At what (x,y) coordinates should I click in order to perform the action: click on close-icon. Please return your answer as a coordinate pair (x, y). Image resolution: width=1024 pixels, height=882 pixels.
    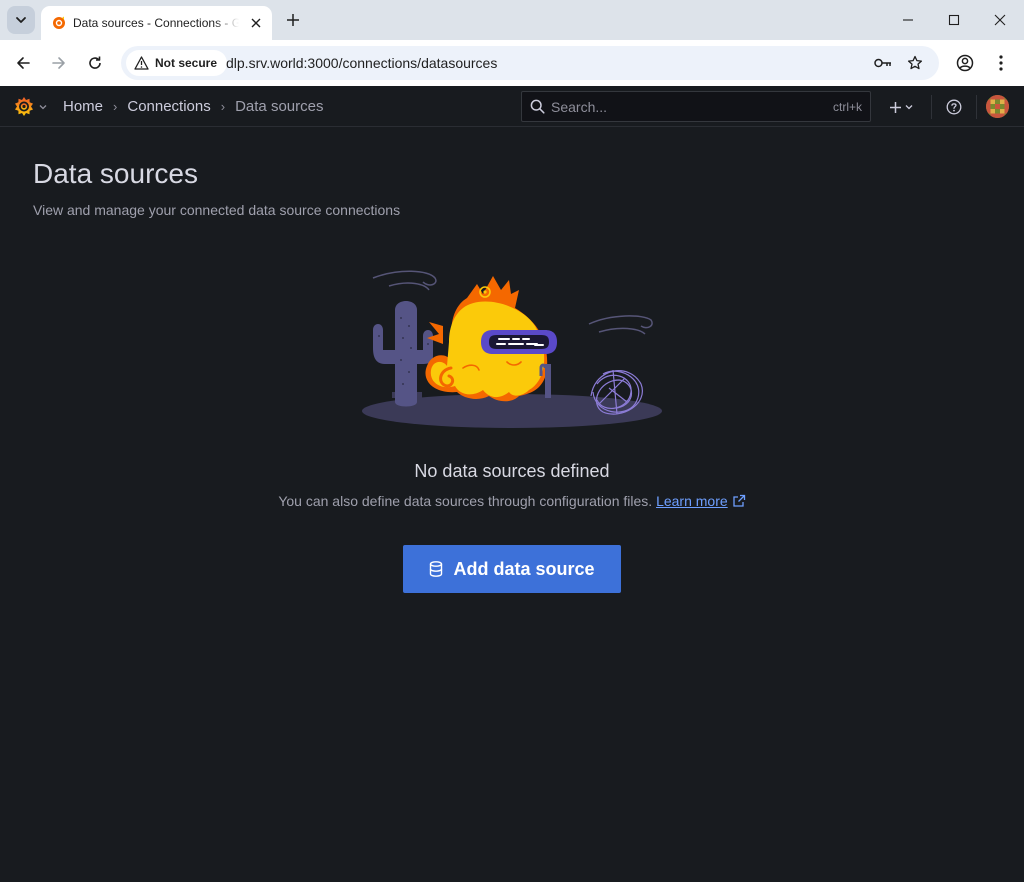
    Looking at the image, I should click on (1000, 20).